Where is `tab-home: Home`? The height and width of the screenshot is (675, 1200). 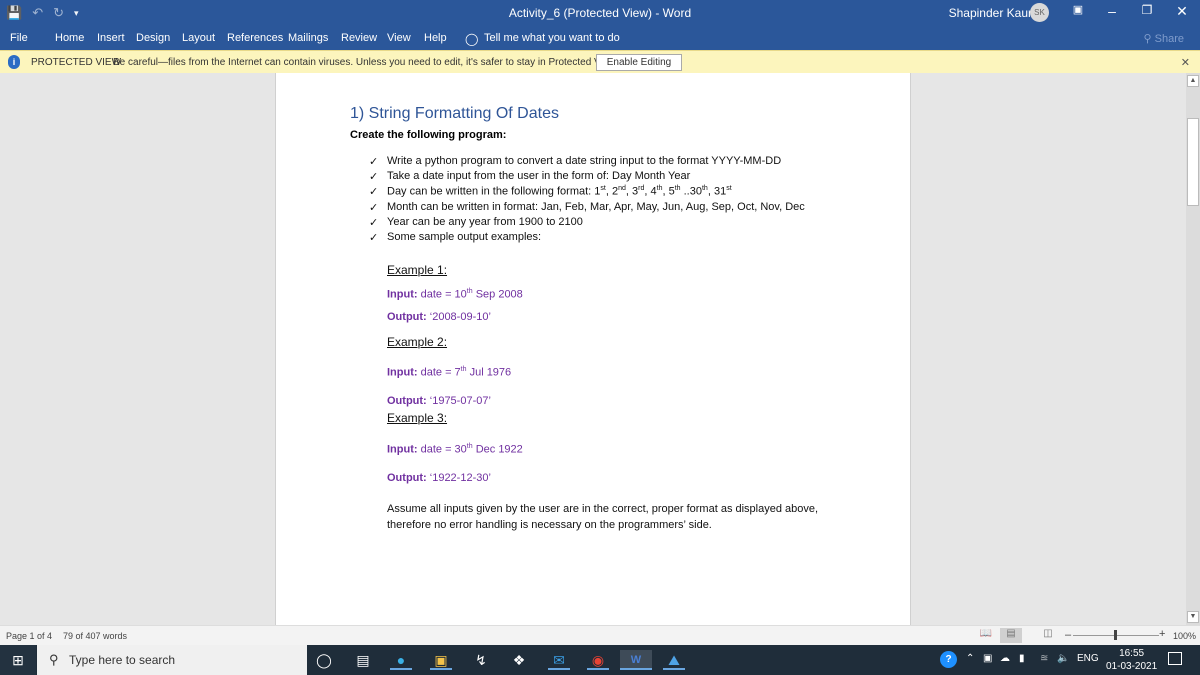
tab-home: Home is located at coordinates (69, 38).